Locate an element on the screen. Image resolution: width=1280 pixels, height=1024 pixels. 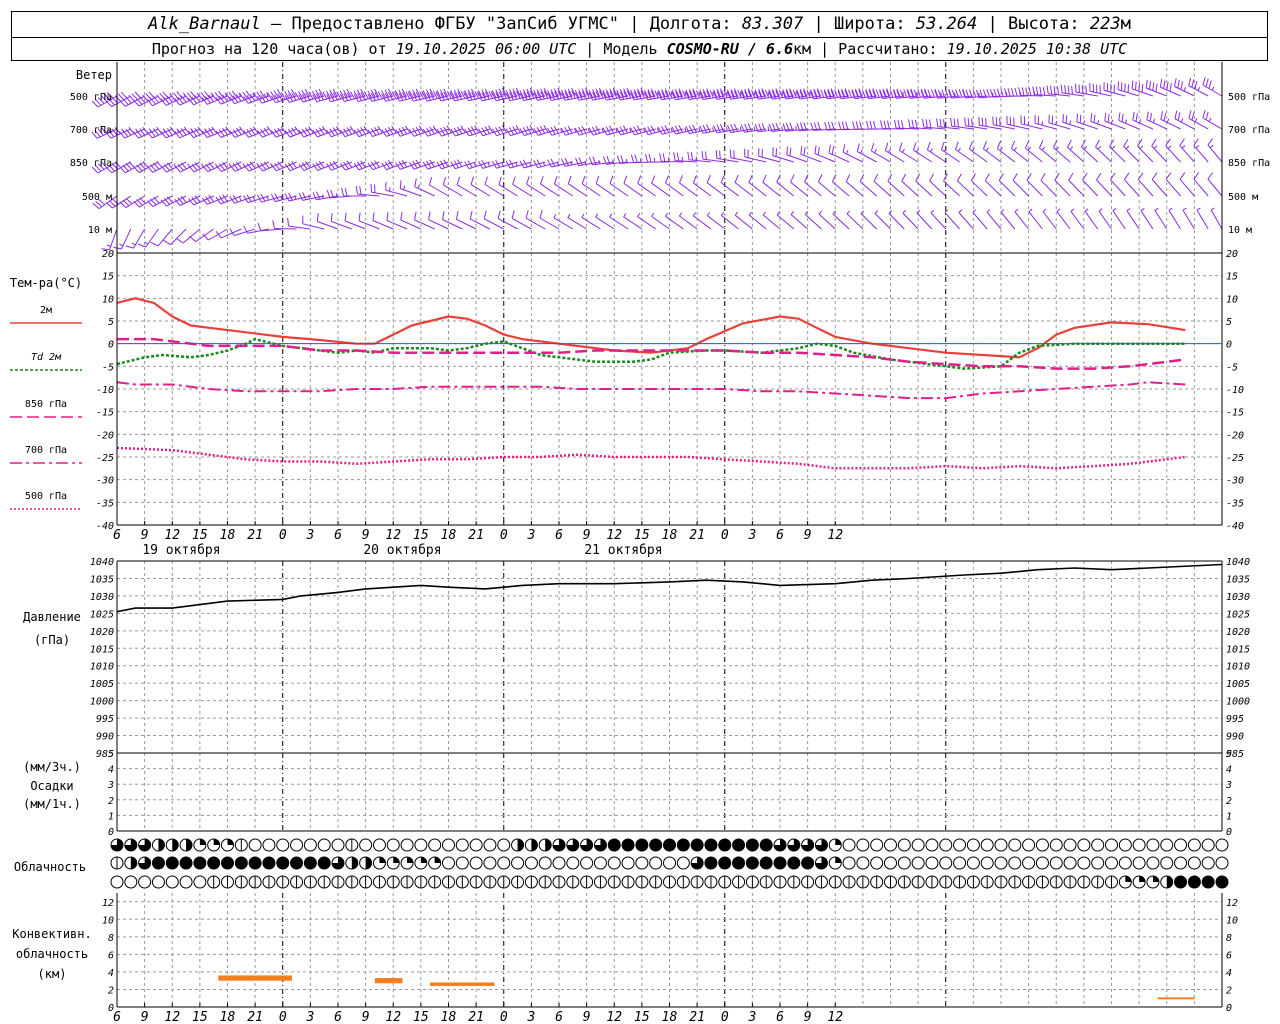
y-tick-label-left: 3 is located at coordinates (110, 785).